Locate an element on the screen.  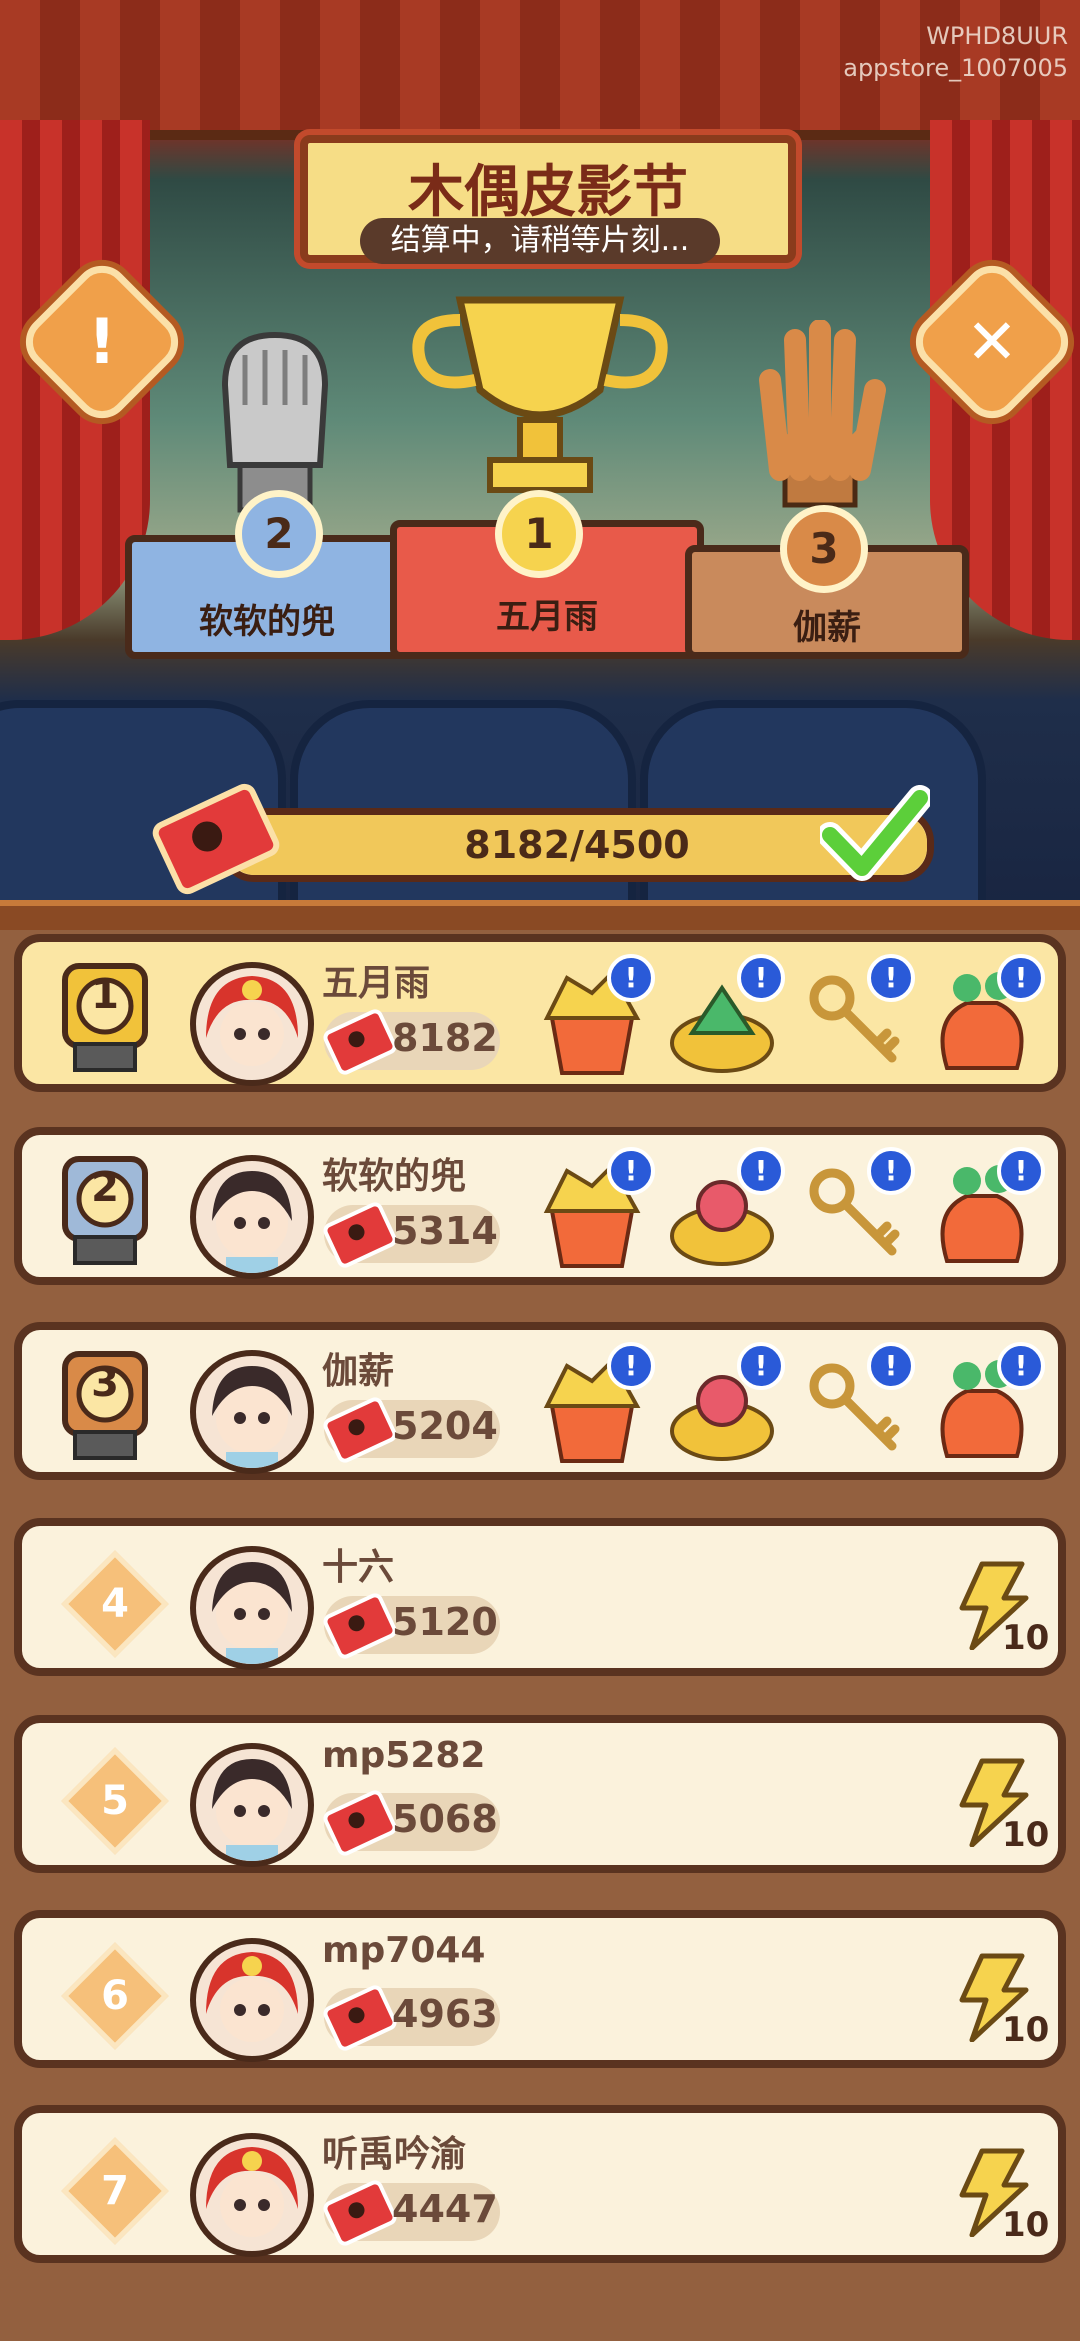
silver-fist-trophy-icon is located at coordinates (275, 422).